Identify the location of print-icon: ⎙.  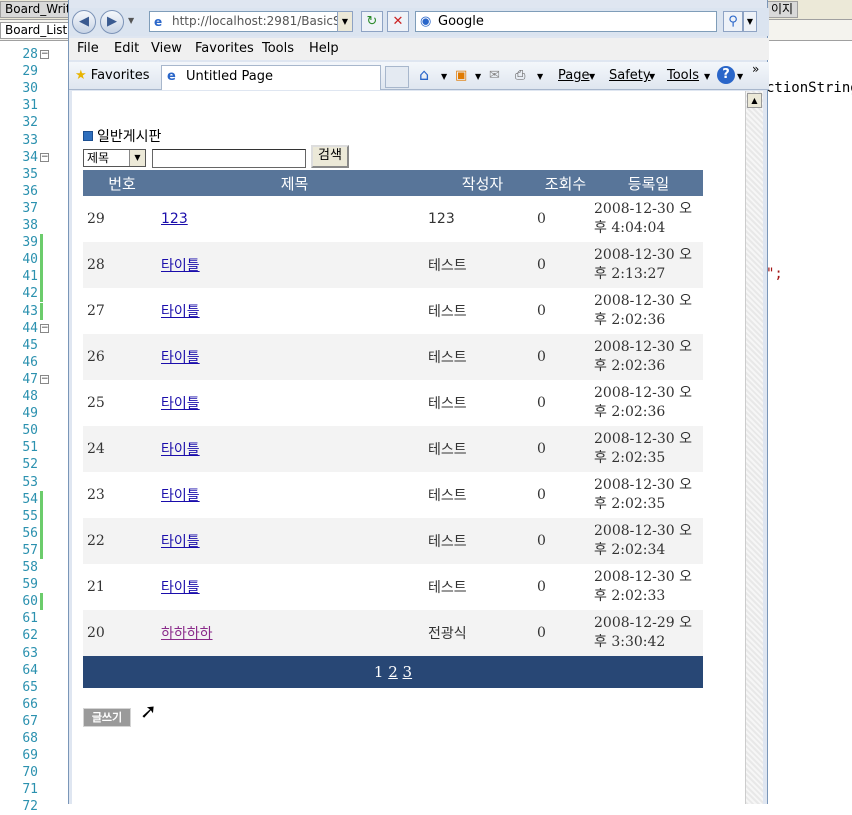
(520, 75).